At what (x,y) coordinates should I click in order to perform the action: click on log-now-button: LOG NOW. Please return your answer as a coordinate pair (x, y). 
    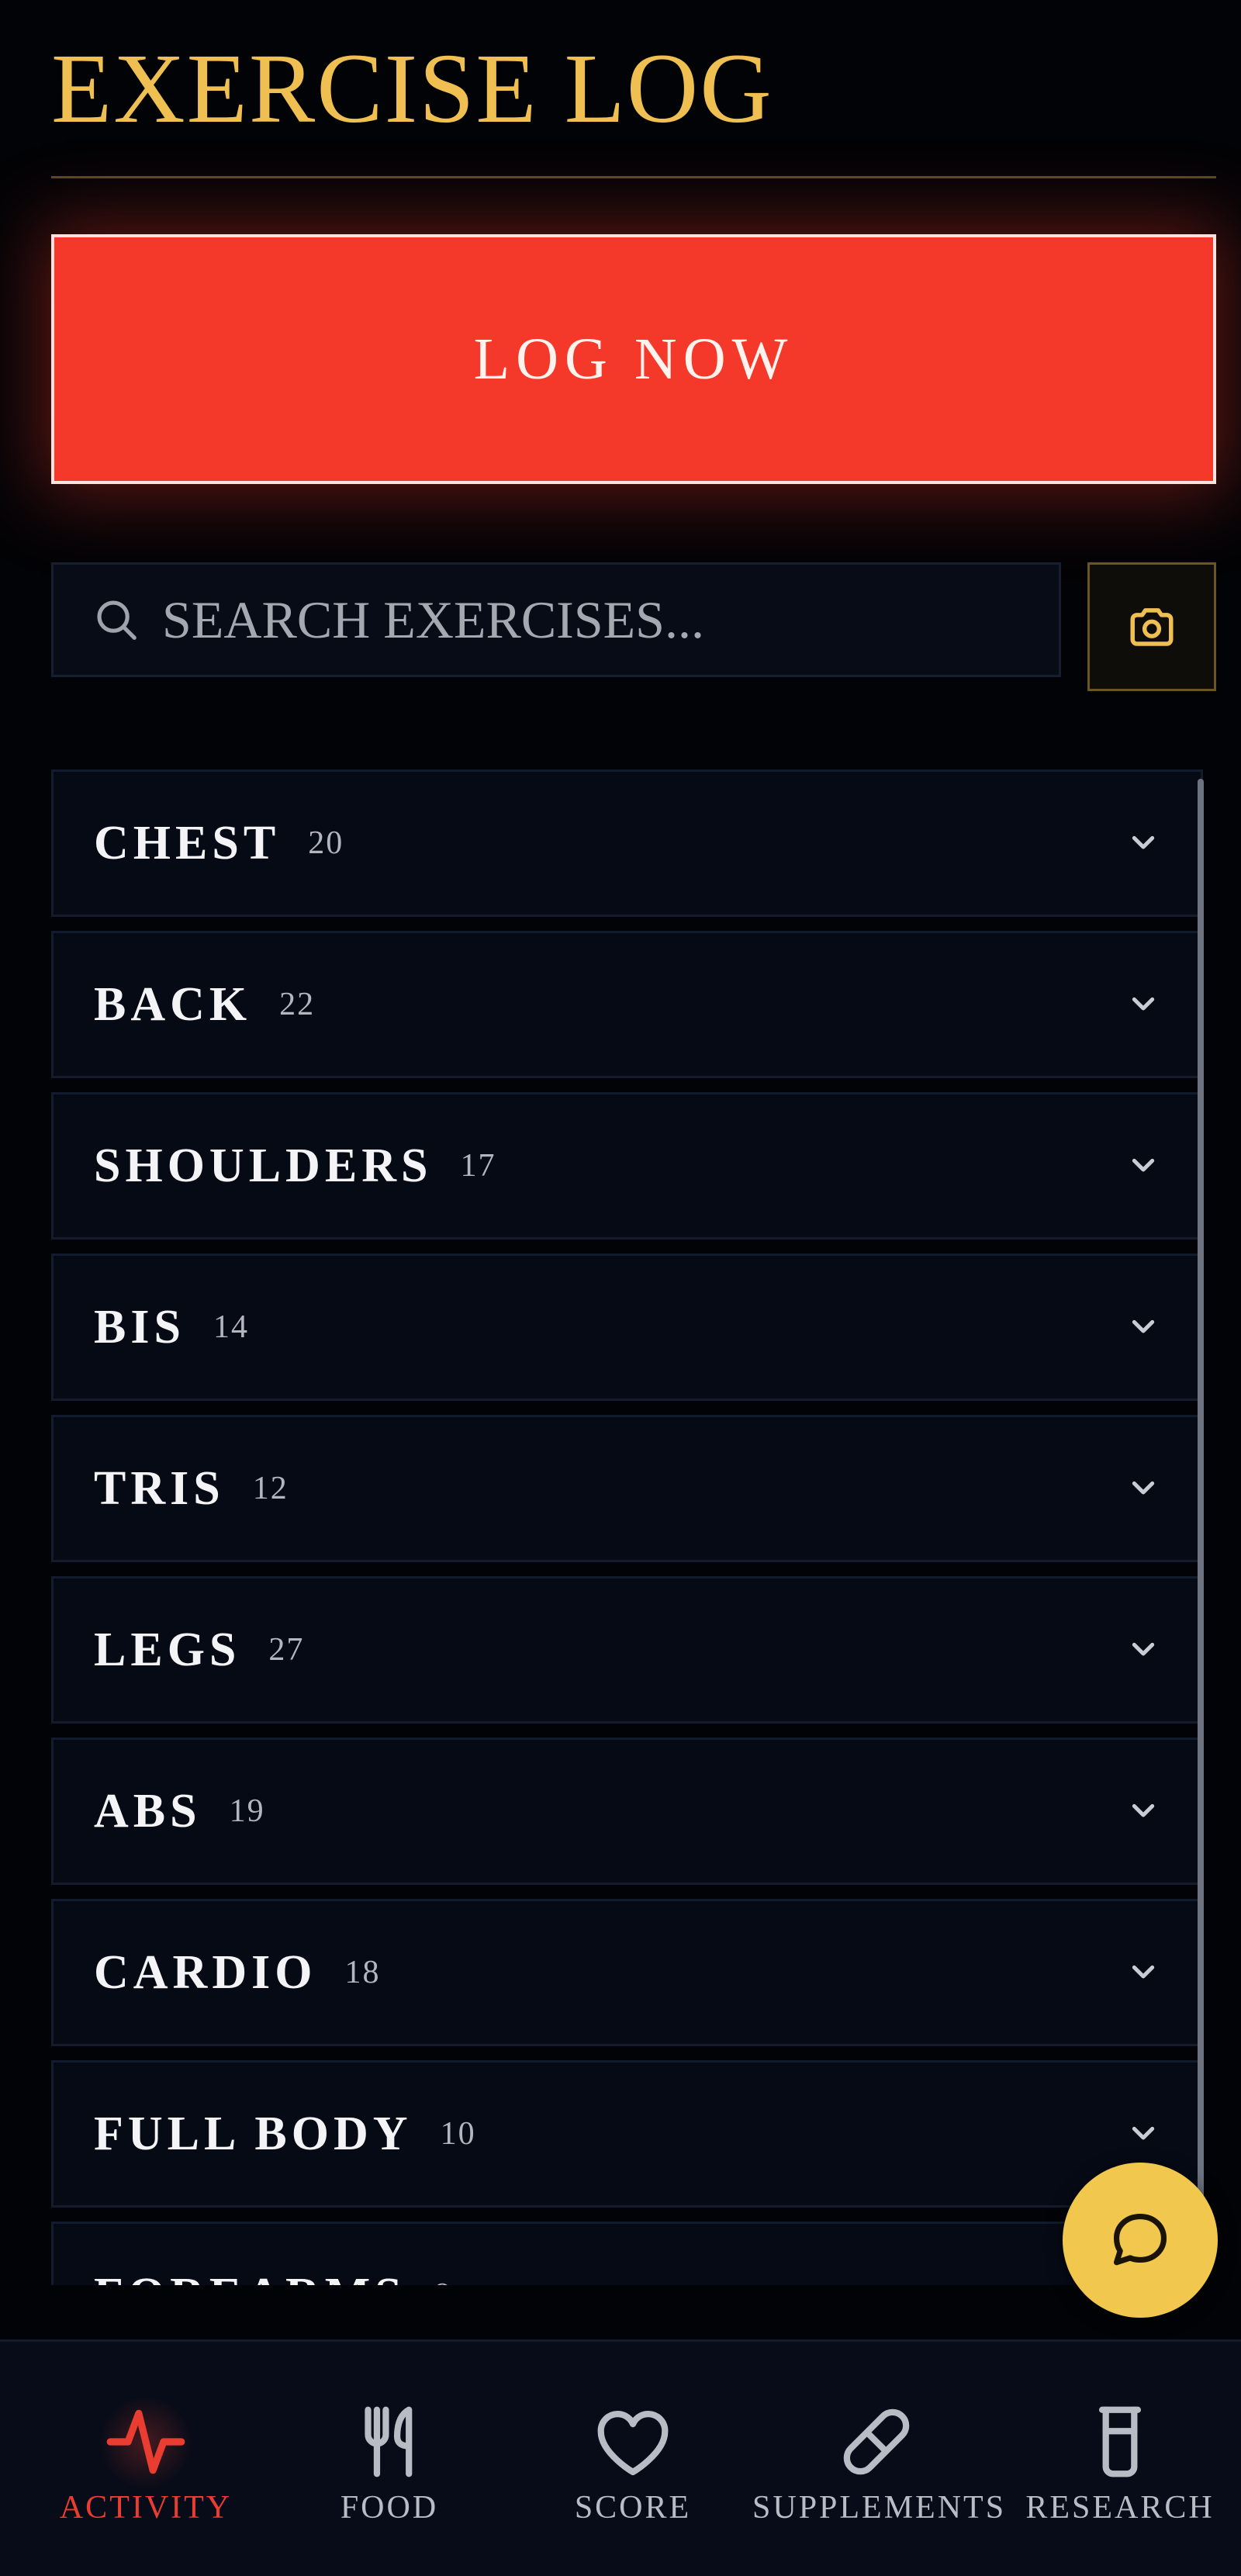
    Looking at the image, I should click on (633, 359).